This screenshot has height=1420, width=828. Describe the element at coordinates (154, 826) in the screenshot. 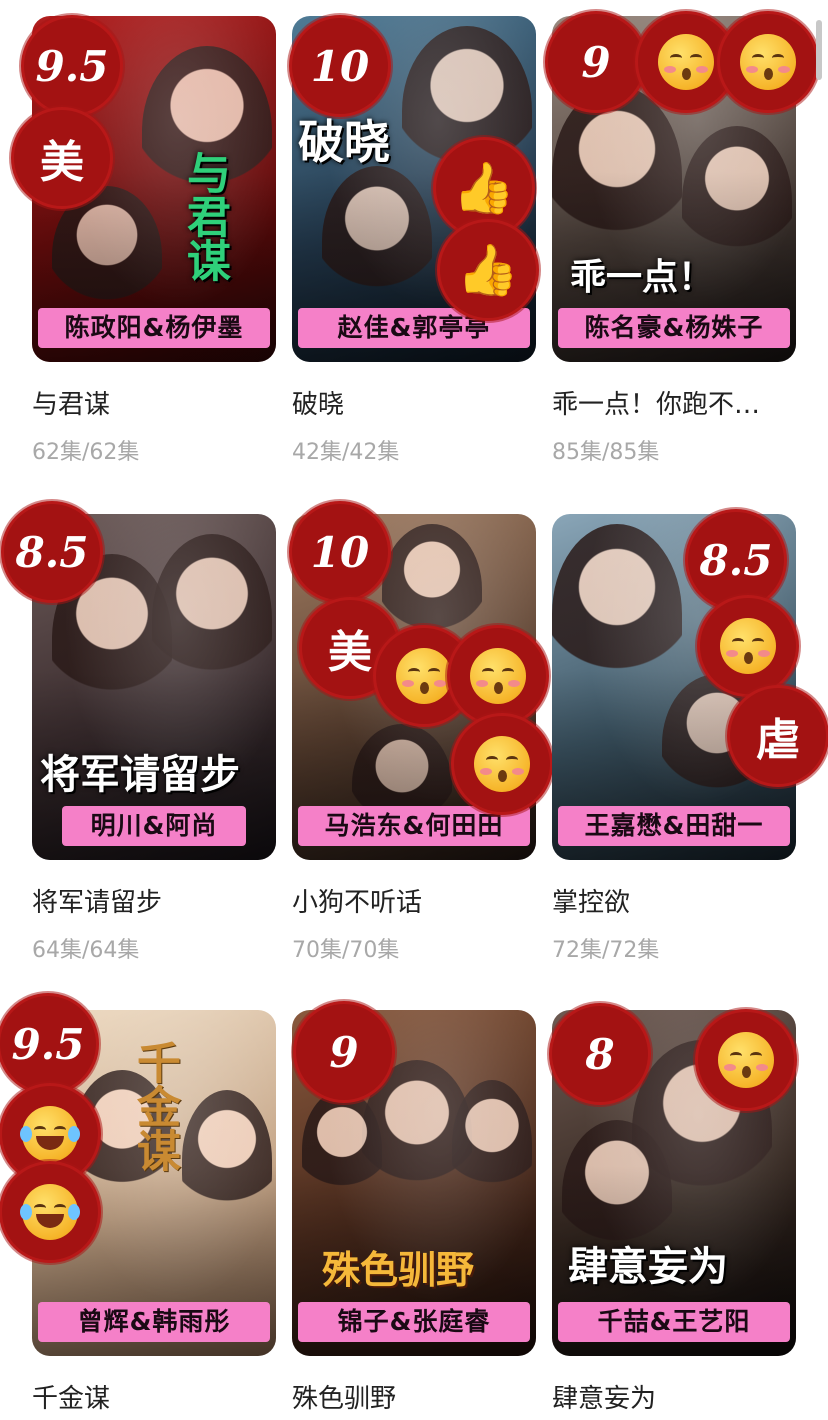

I see `actor-names: 明川&阿尚` at that location.